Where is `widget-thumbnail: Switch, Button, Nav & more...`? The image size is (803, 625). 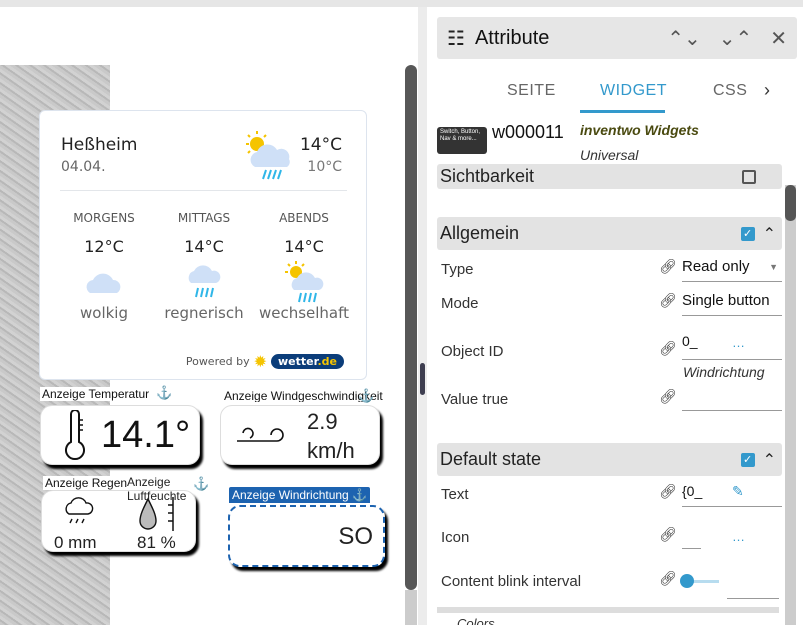
widget-thumbnail: Switch, Button, Nav & more... is located at coordinates (462, 140).